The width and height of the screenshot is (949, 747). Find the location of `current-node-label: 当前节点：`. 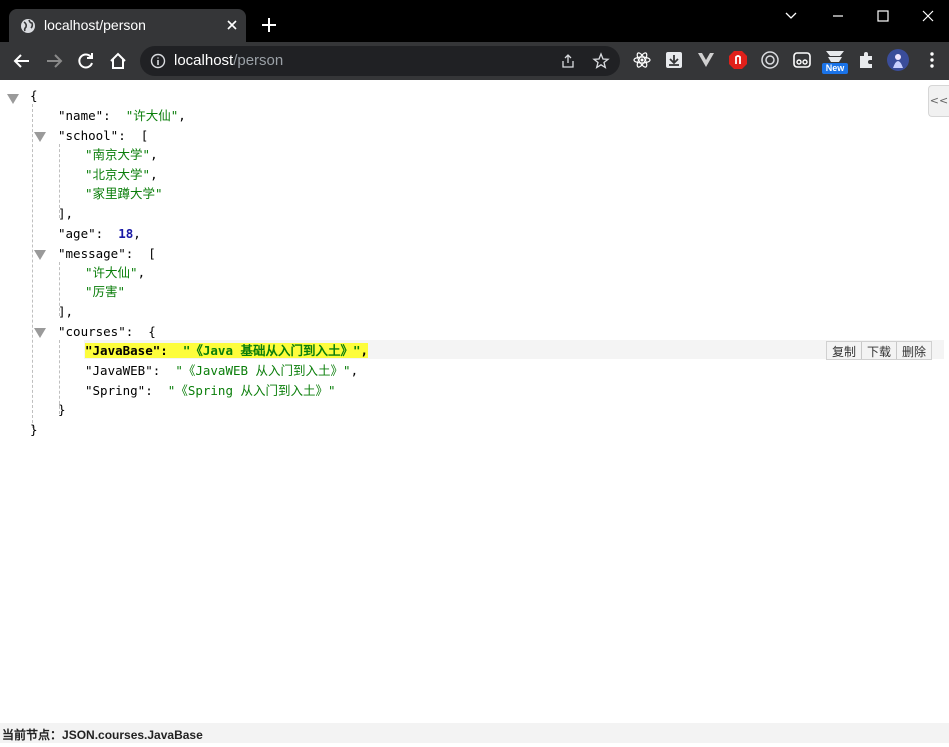

current-node-label: 当前节点： is located at coordinates (32, 735).